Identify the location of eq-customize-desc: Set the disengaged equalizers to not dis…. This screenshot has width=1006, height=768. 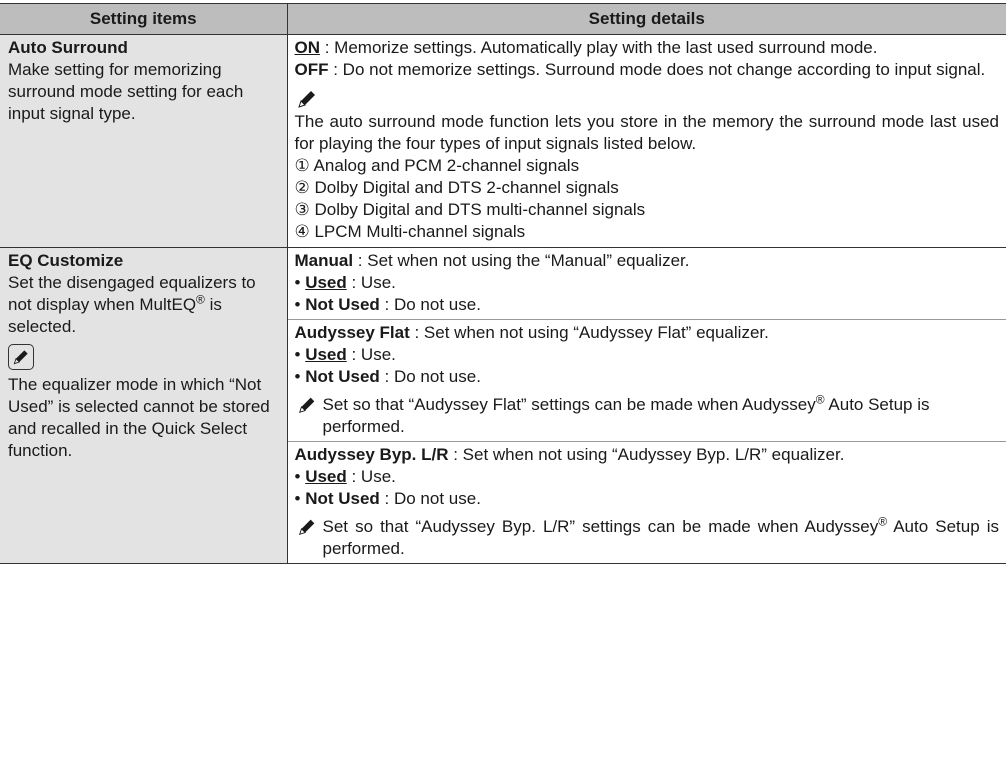
(132, 304).